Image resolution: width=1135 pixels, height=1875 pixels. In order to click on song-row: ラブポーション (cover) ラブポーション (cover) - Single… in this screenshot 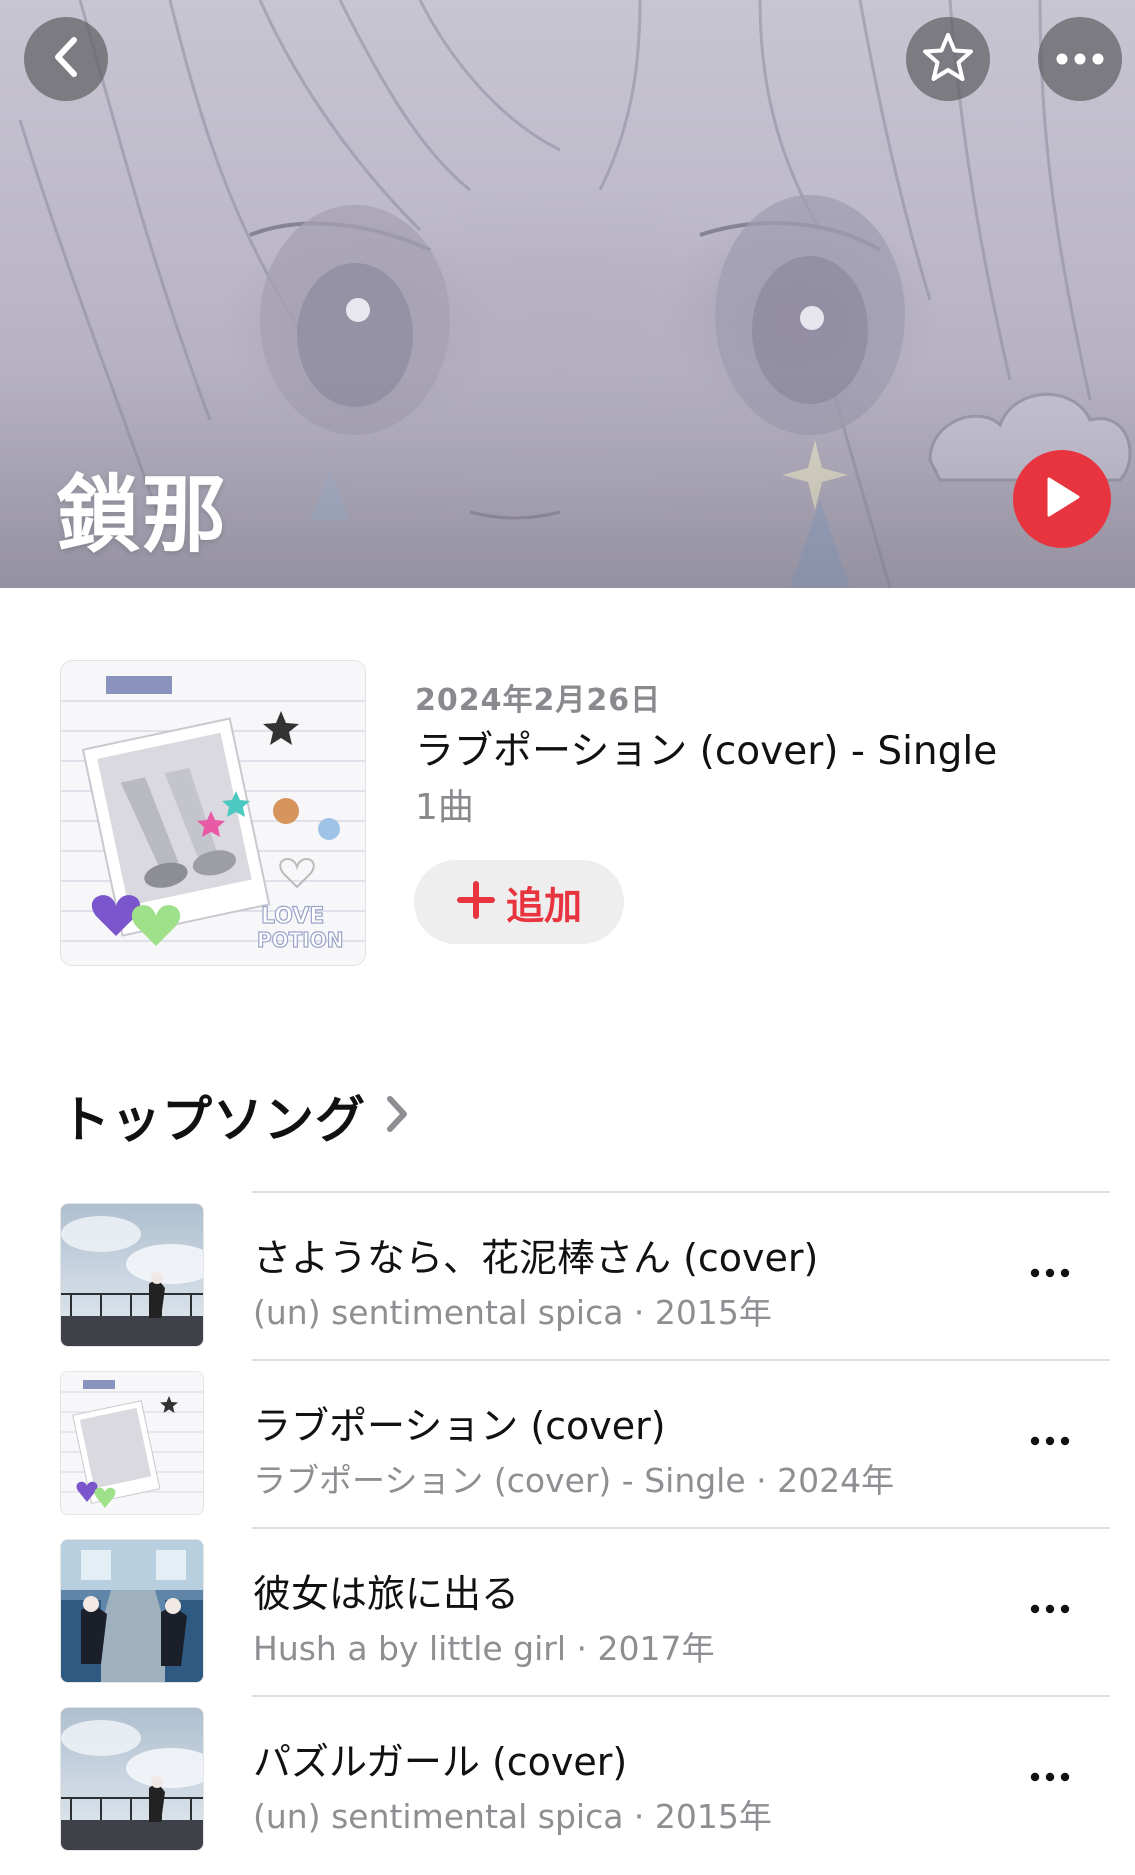, I will do `click(567, 1443)`.